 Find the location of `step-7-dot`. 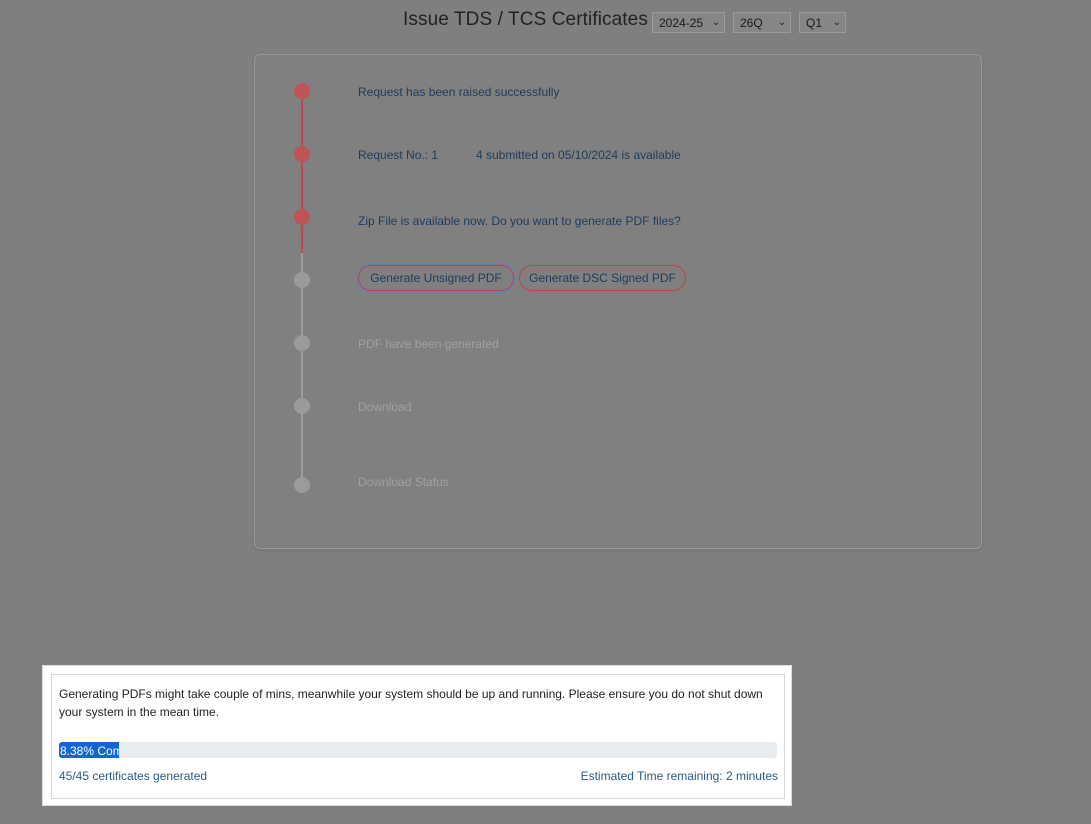

step-7-dot is located at coordinates (302, 485).